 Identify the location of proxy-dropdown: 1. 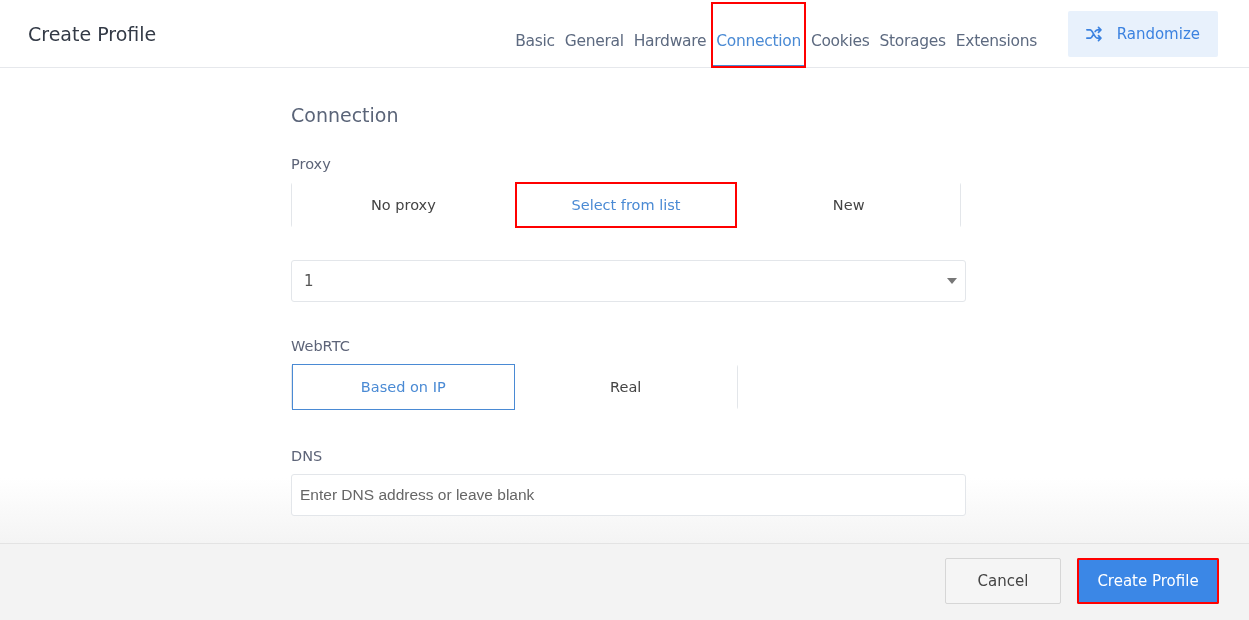
(628, 281).